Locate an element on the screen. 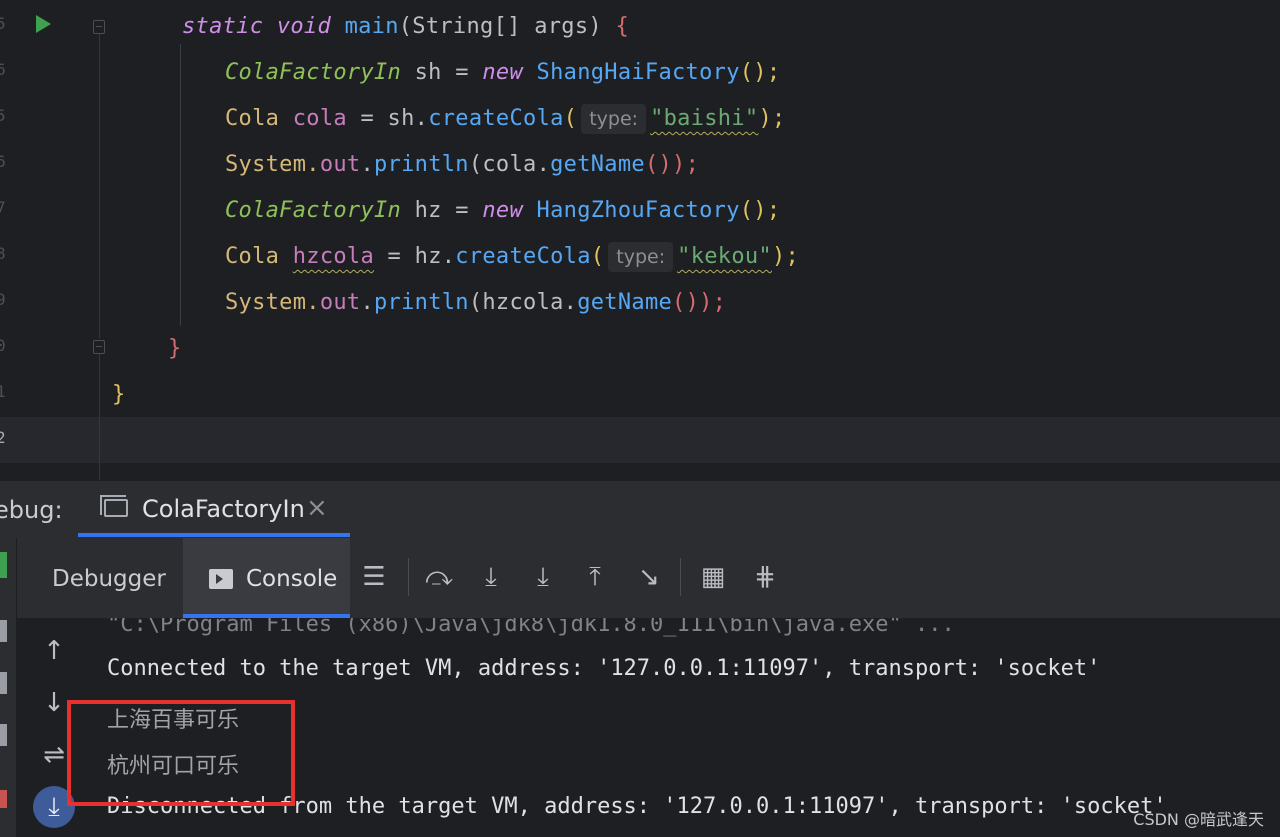 This screenshot has width=1280, height=837. code-text: ); is located at coordinates (772, 118).